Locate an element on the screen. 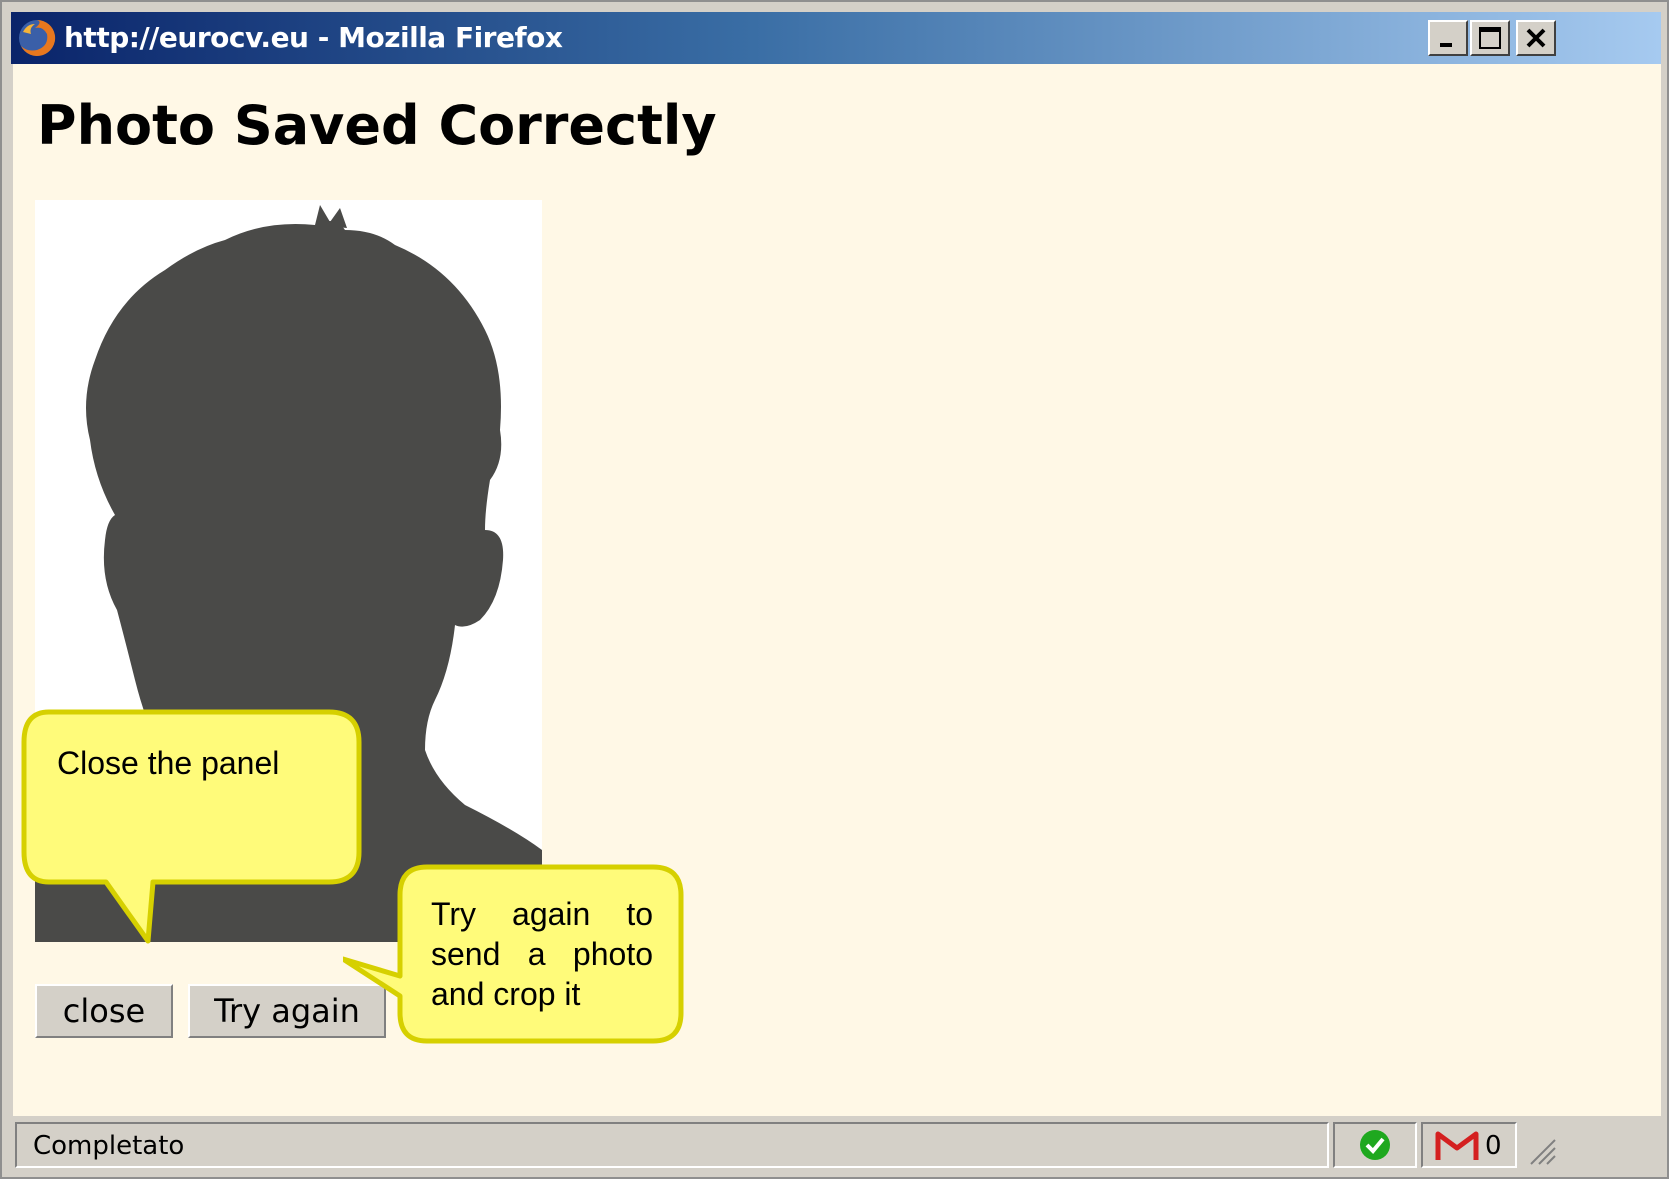  callout-line: and crop it is located at coordinates (506, 994).